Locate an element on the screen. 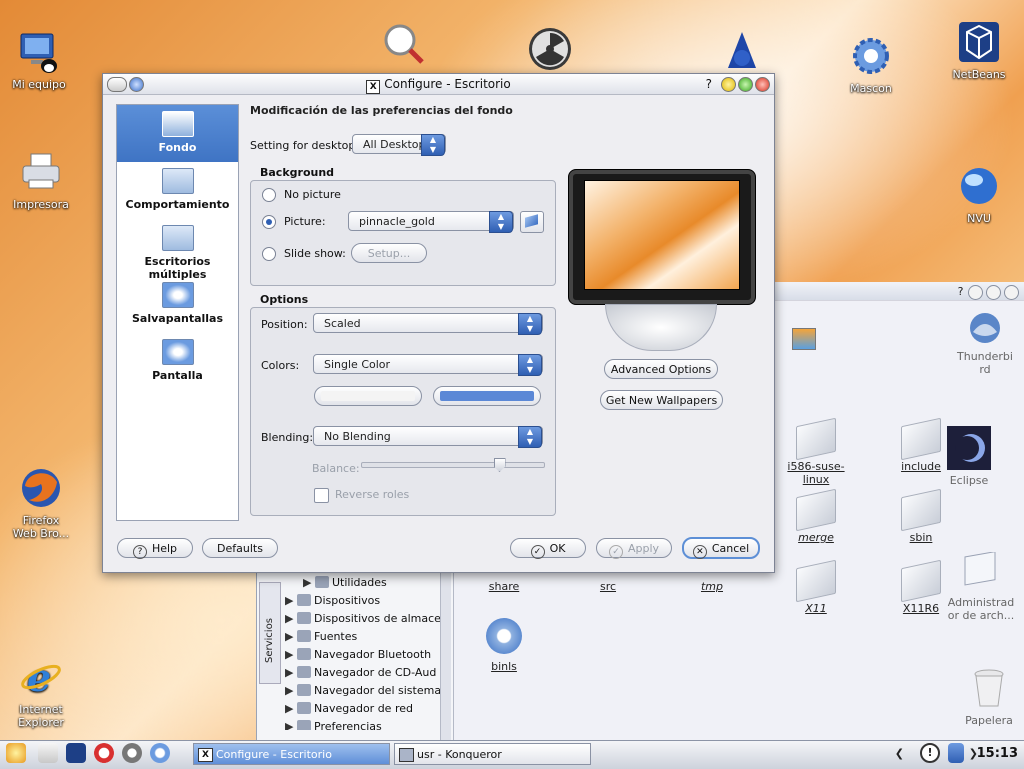 This screenshot has width=1024, height=769. file-item: sbin is located at coordinates (921, 516).